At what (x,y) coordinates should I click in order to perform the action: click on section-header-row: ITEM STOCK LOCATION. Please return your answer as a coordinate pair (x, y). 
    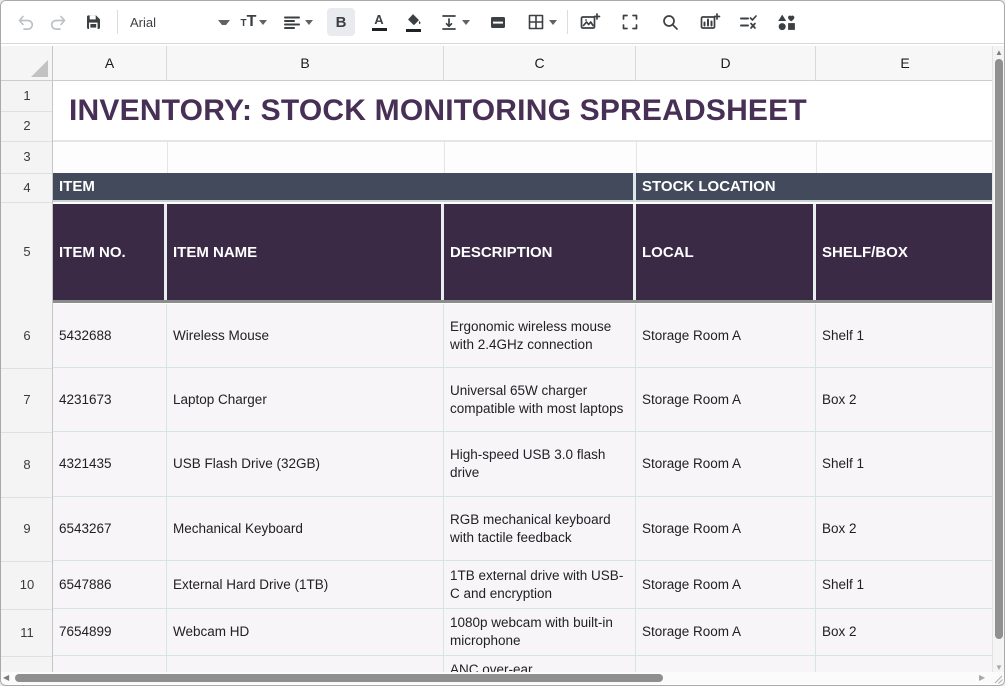
    Looking at the image, I should click on (523, 187).